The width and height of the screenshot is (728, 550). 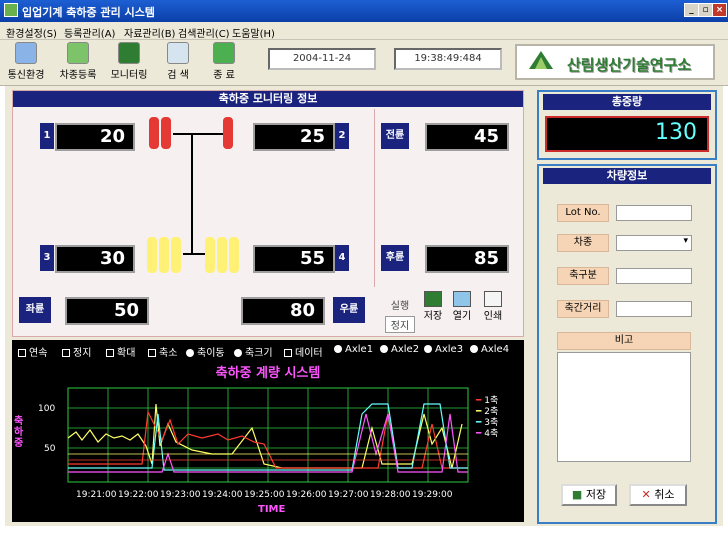 I want to click on search-button: 검 색, so click(x=178, y=63).